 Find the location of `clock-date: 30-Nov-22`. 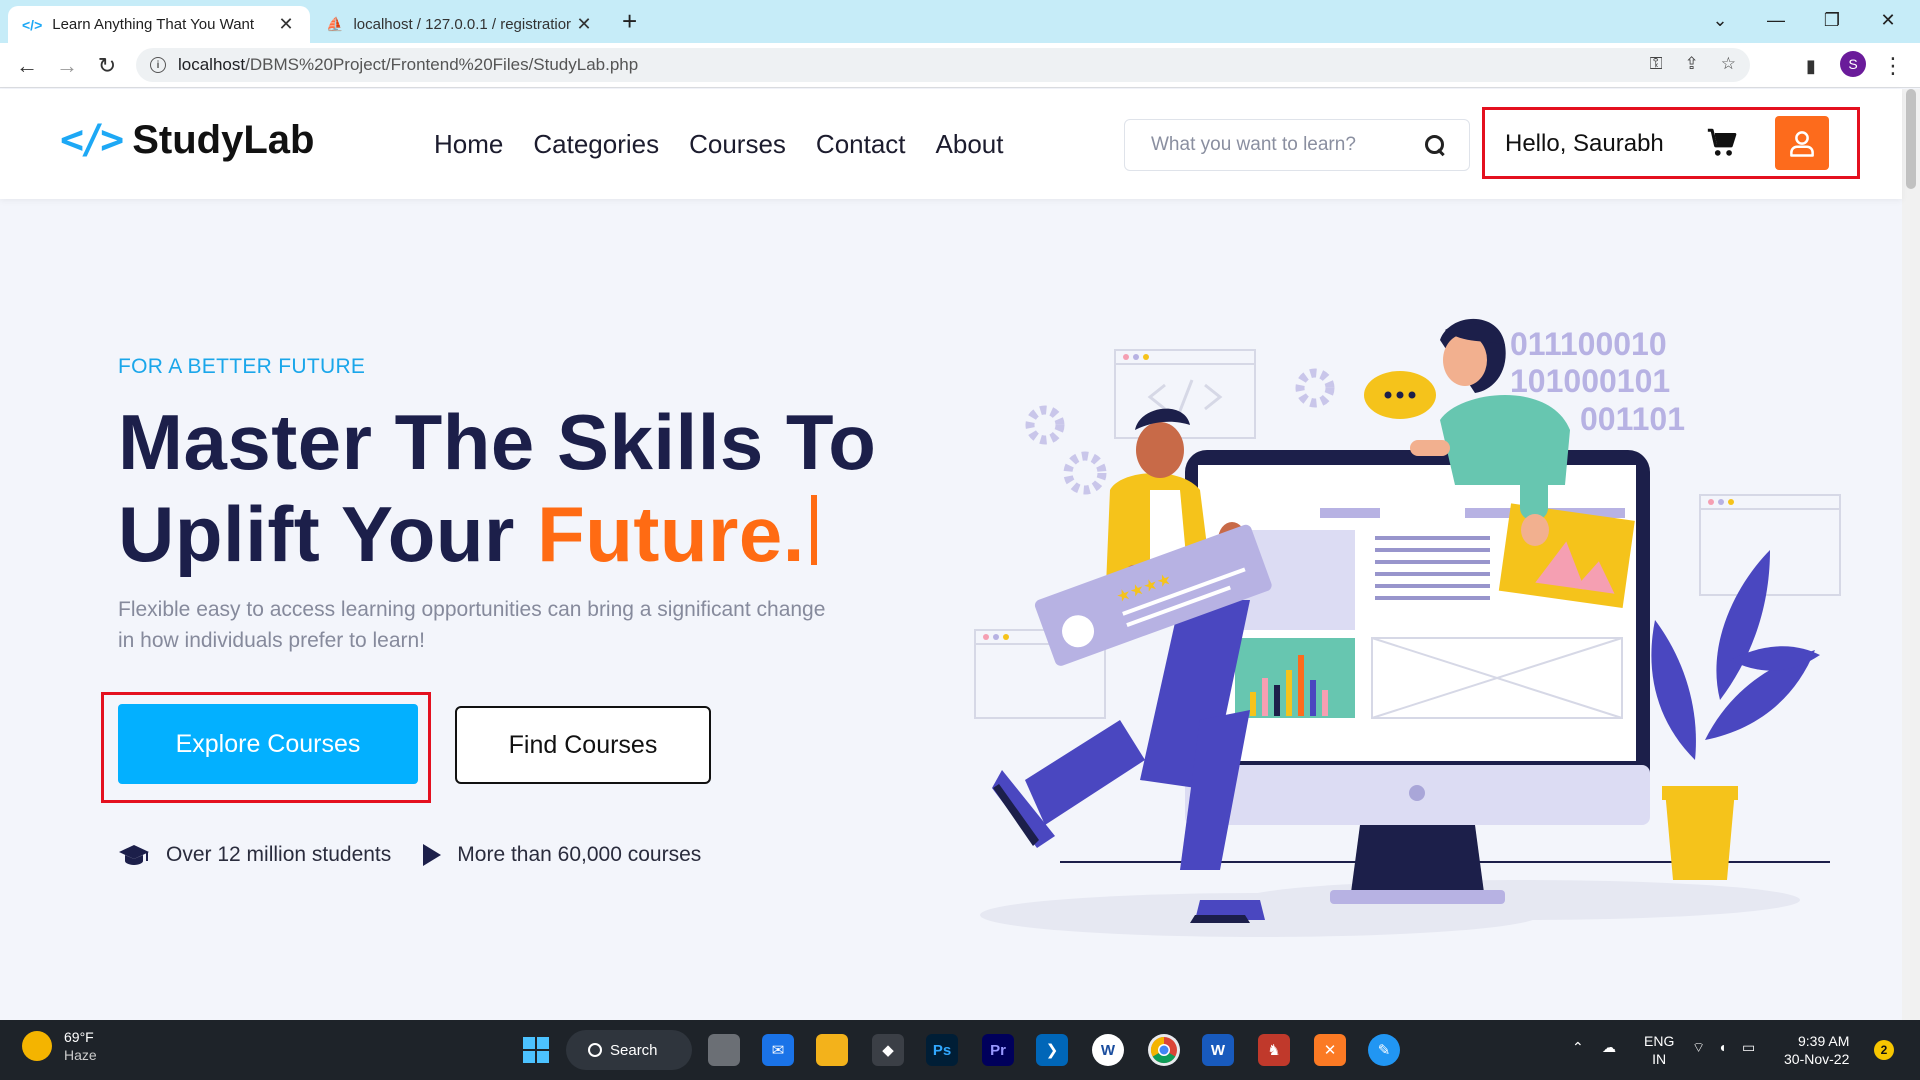

clock-date: 30-Nov-22 is located at coordinates (1817, 1059).